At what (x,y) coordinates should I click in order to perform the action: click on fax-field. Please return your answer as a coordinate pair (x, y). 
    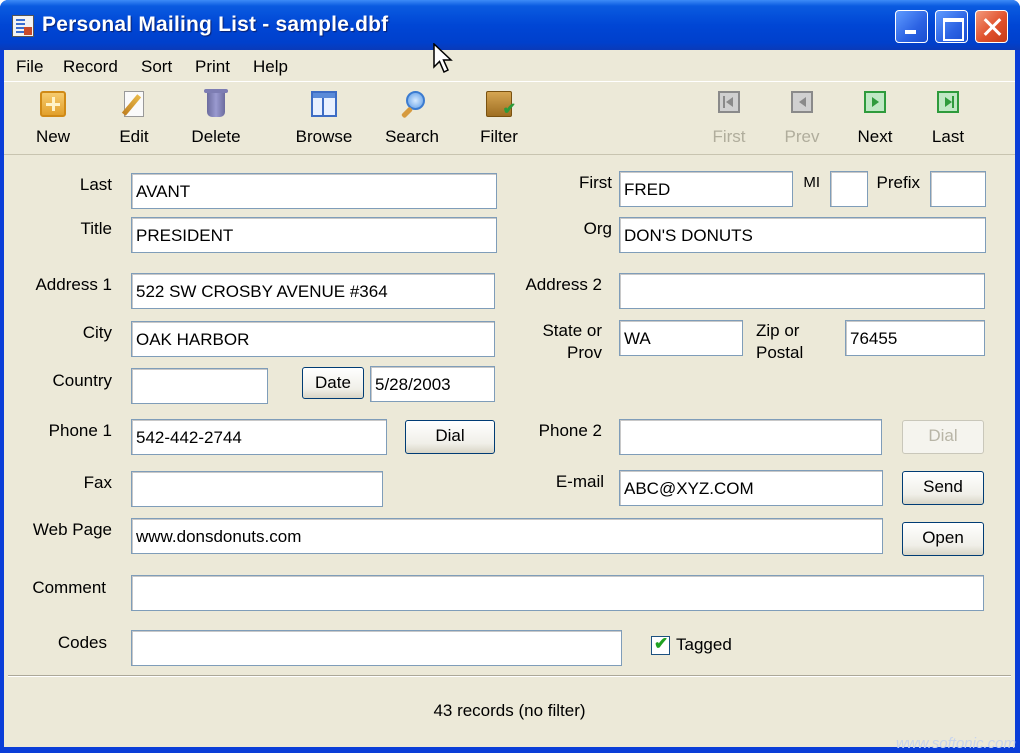
    Looking at the image, I should click on (257, 489).